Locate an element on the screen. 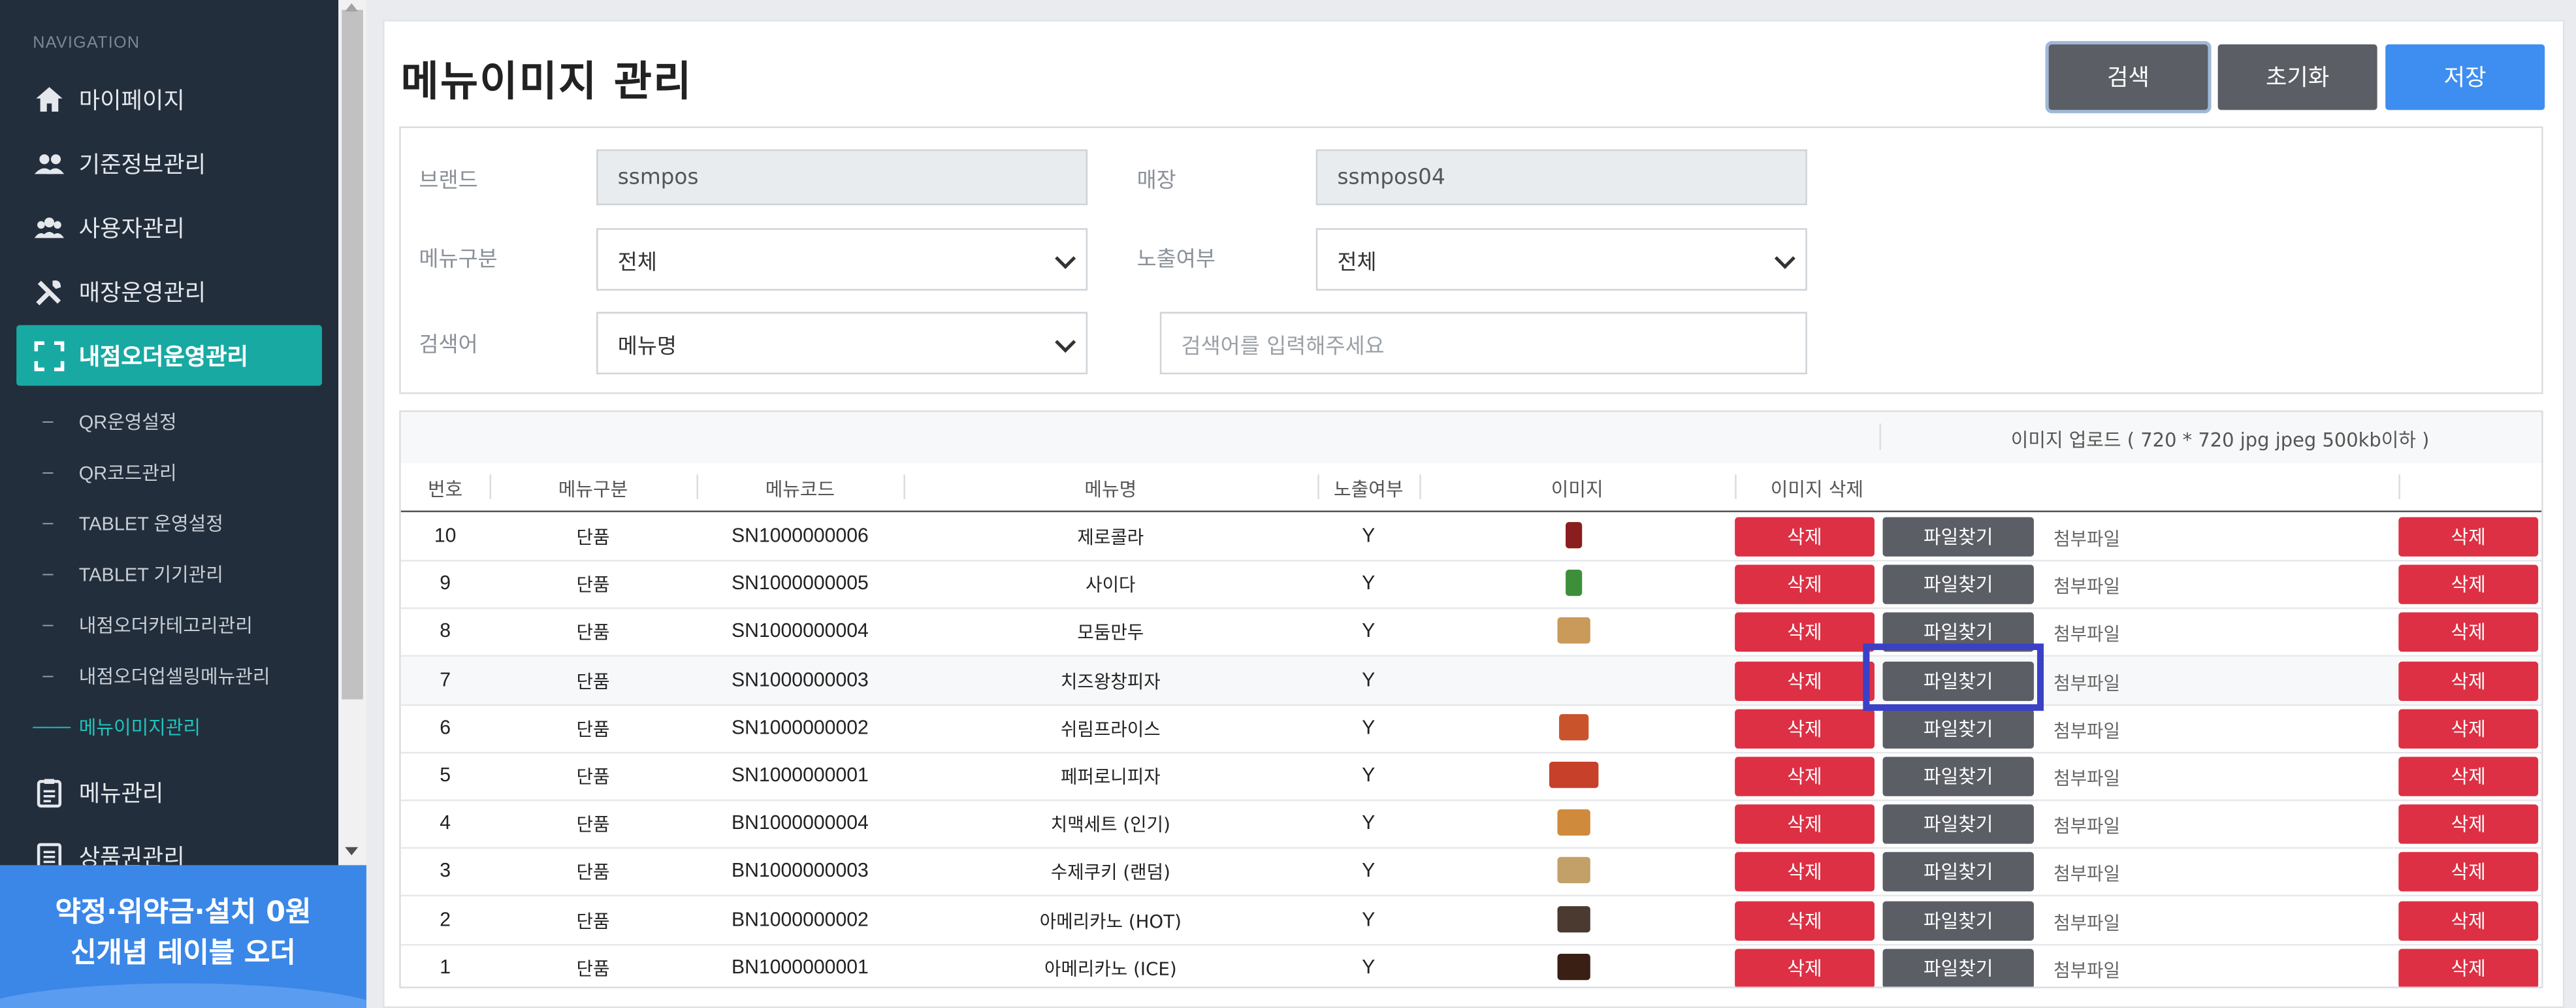 The image size is (2576, 1008). sidebar-subitem-qr-settings: – QR운영설정 is located at coordinates (109, 422).